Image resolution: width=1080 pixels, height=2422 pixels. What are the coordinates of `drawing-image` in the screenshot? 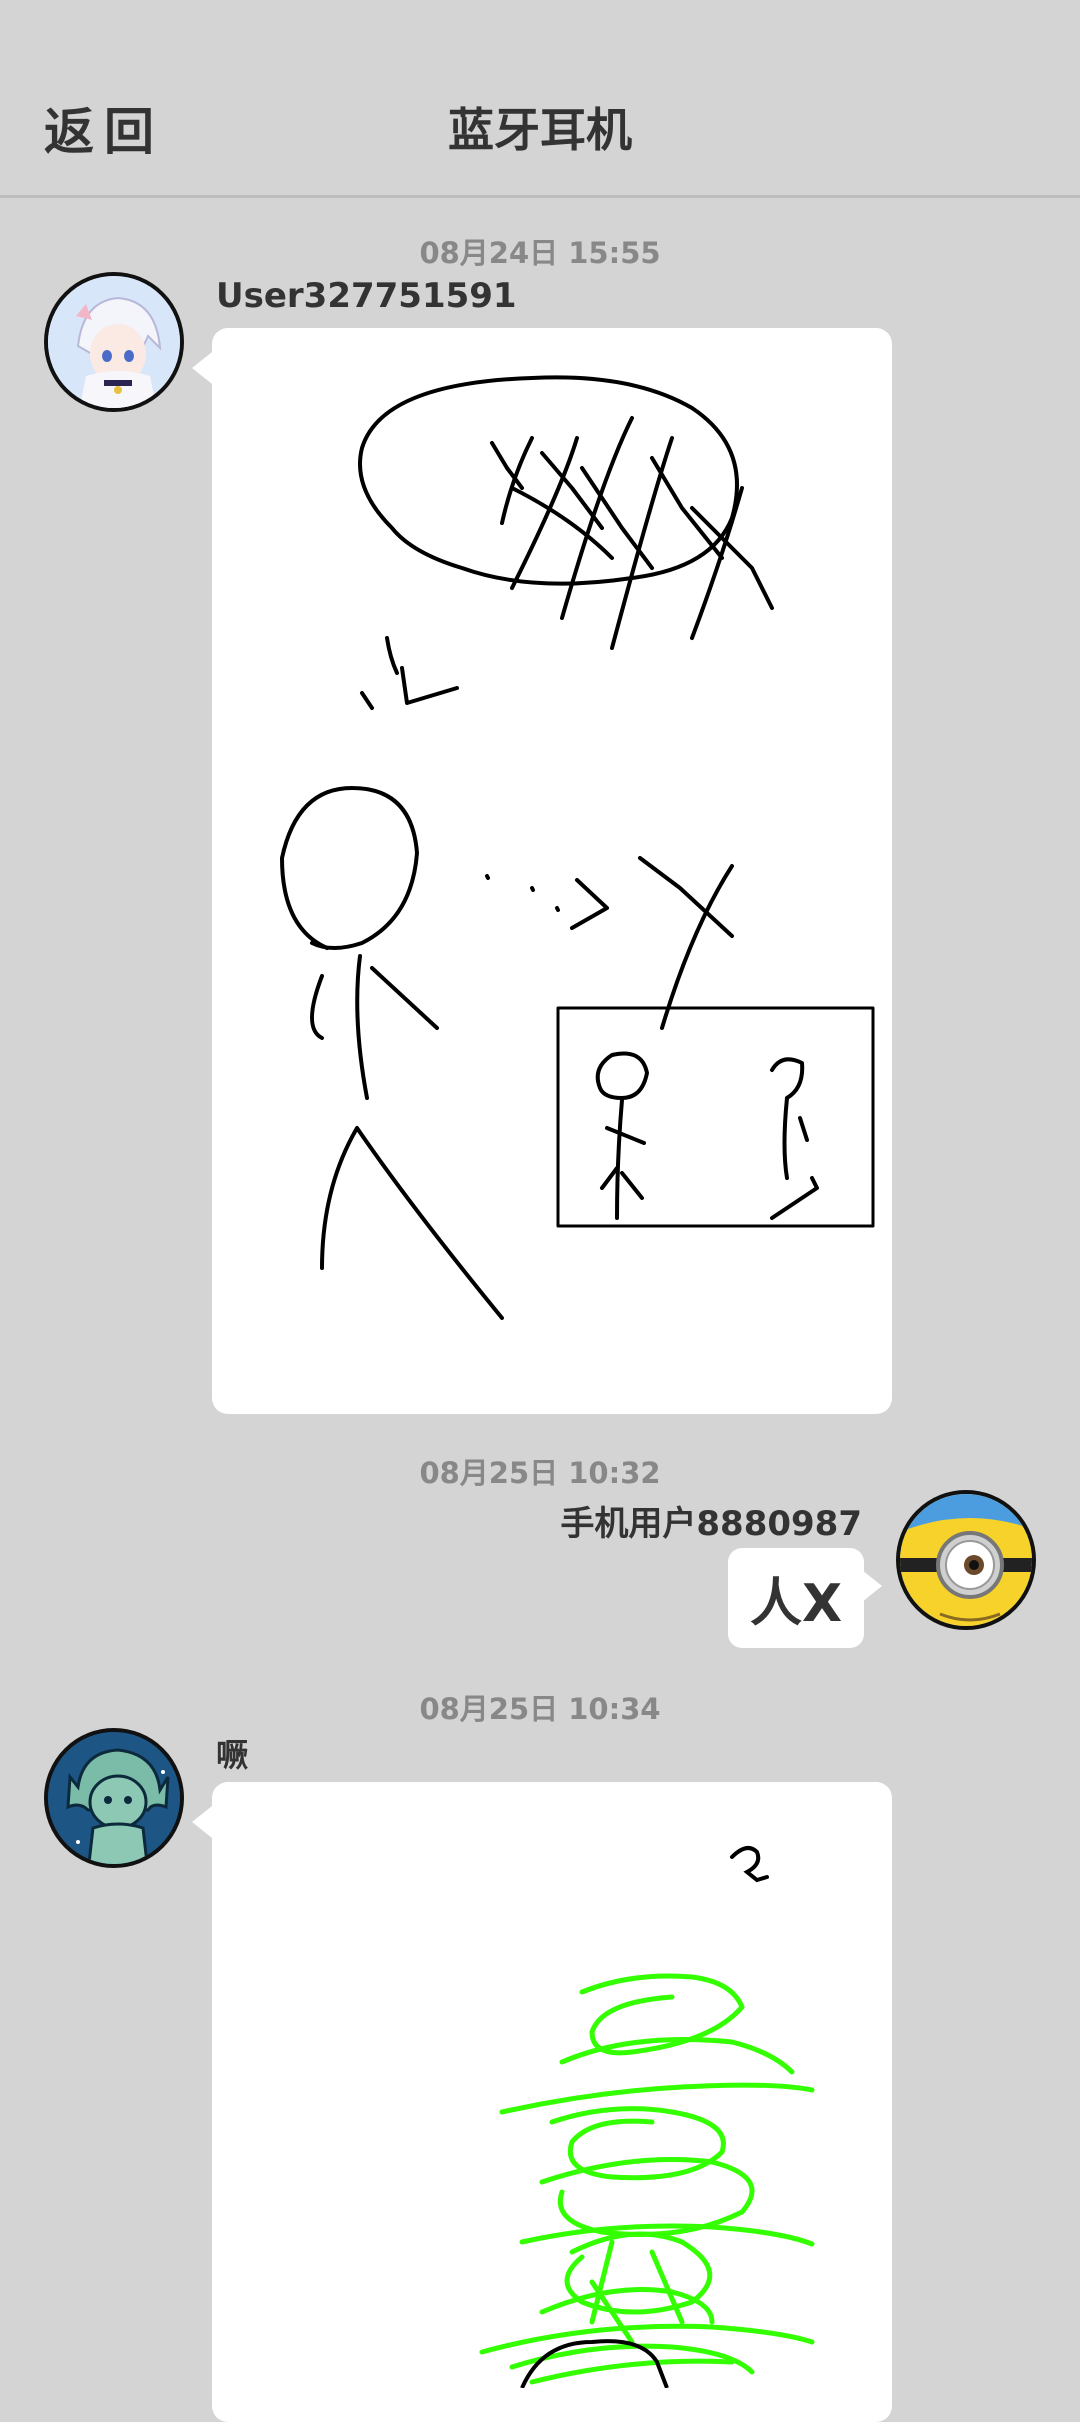 It's located at (647, 2117).